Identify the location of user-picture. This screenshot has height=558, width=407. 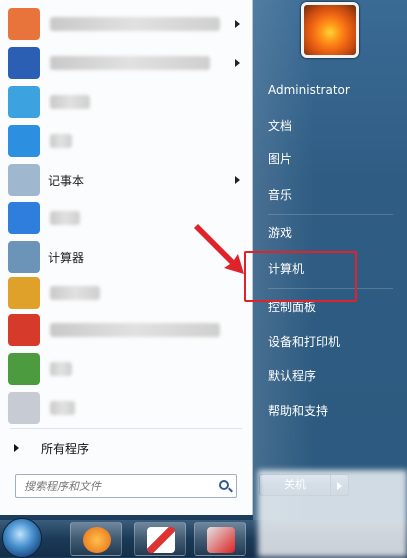
(330, 30).